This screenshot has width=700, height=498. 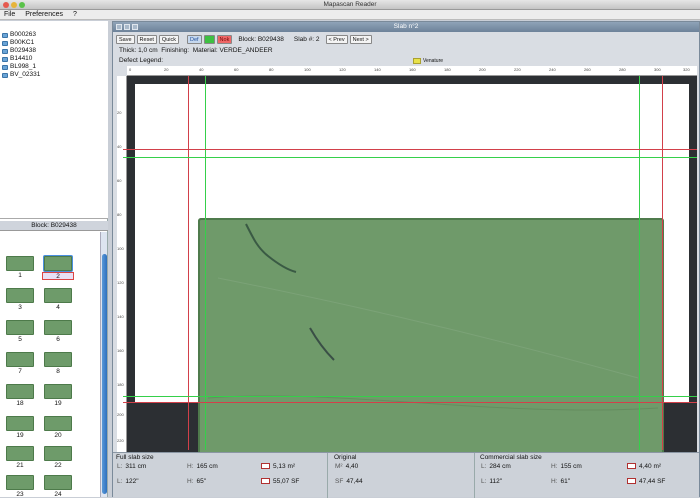 I want to click on slab-thumb: 22, so click(x=58, y=458).